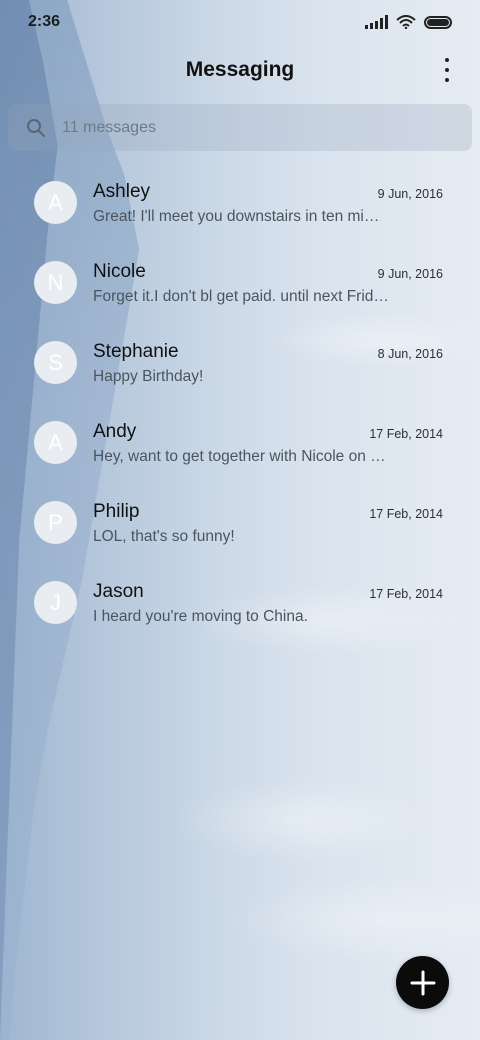 This screenshot has height=1040, width=480. I want to click on more-vertical-icon, so click(447, 70).